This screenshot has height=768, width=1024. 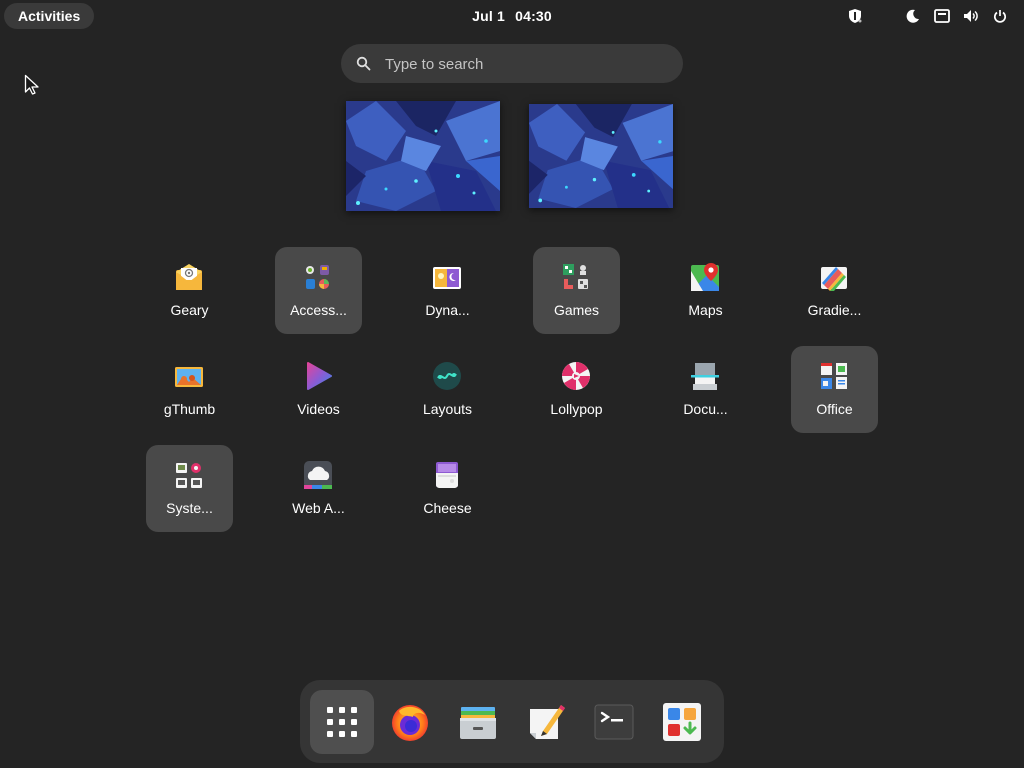 I want to click on power-icon, so click(x=1000, y=16).